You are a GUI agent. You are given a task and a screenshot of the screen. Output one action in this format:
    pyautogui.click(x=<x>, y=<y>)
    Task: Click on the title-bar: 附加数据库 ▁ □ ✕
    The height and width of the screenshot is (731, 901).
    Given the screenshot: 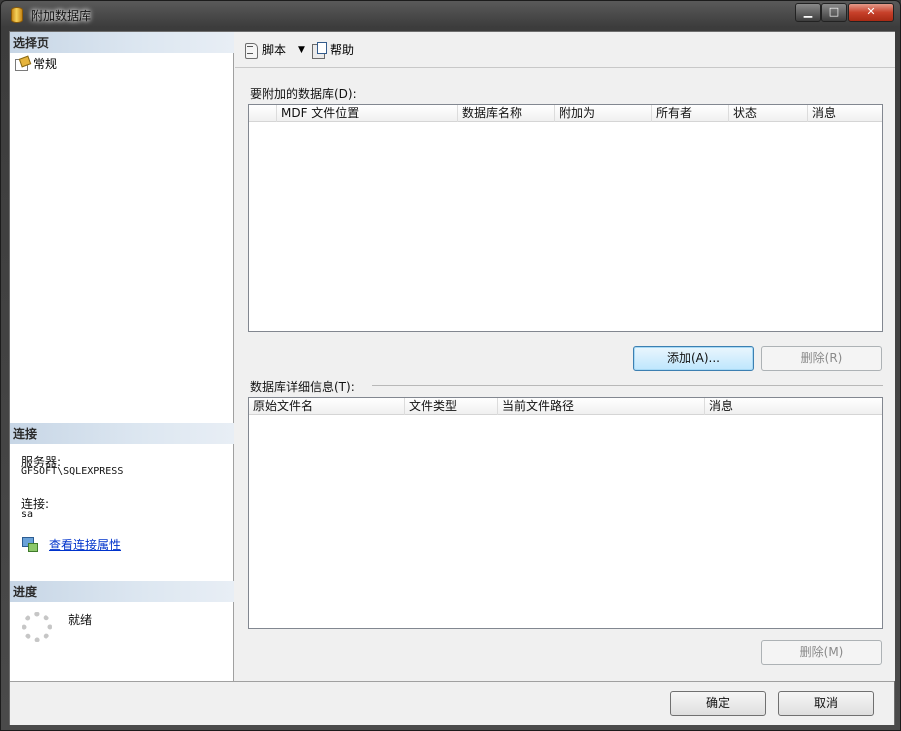 What is the action you would take?
    pyautogui.click(x=450, y=15)
    